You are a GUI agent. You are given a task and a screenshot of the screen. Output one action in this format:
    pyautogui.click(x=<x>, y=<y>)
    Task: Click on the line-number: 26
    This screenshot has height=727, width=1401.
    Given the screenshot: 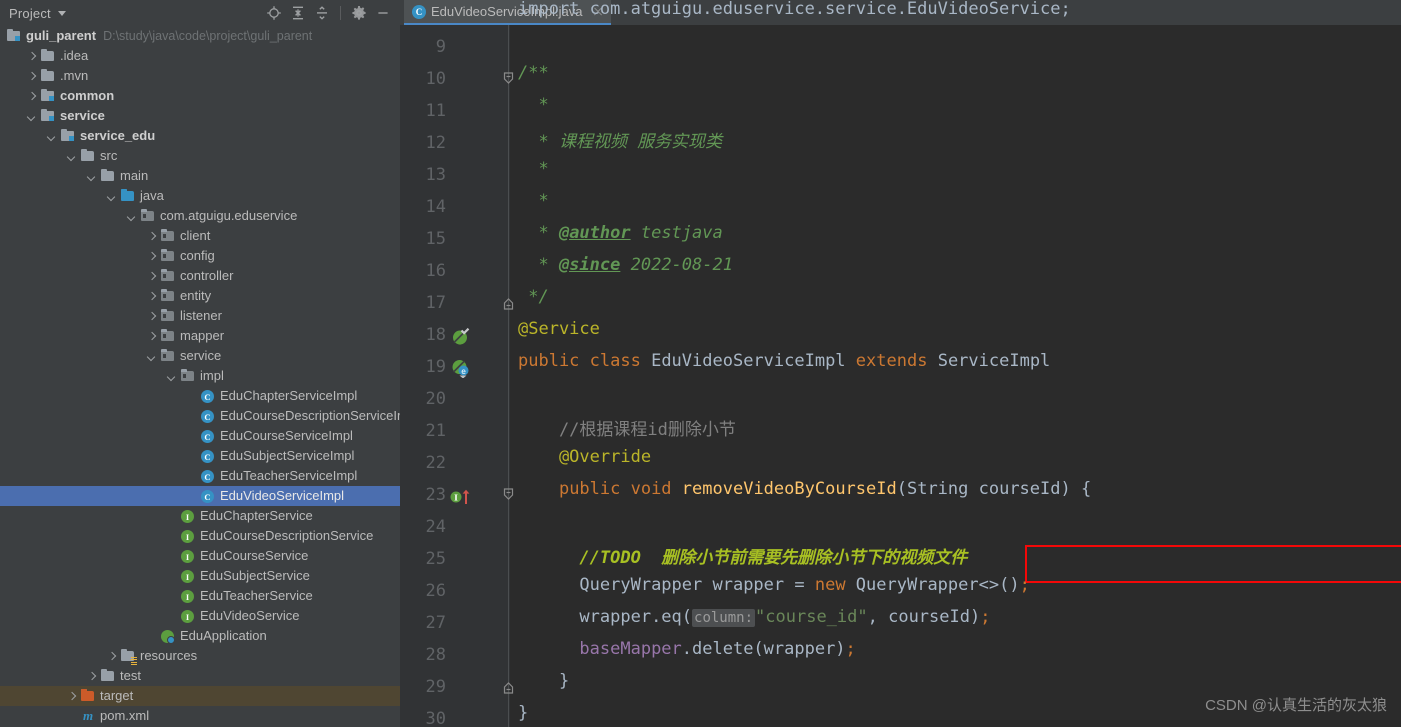 What is the action you would take?
    pyautogui.click(x=423, y=591)
    